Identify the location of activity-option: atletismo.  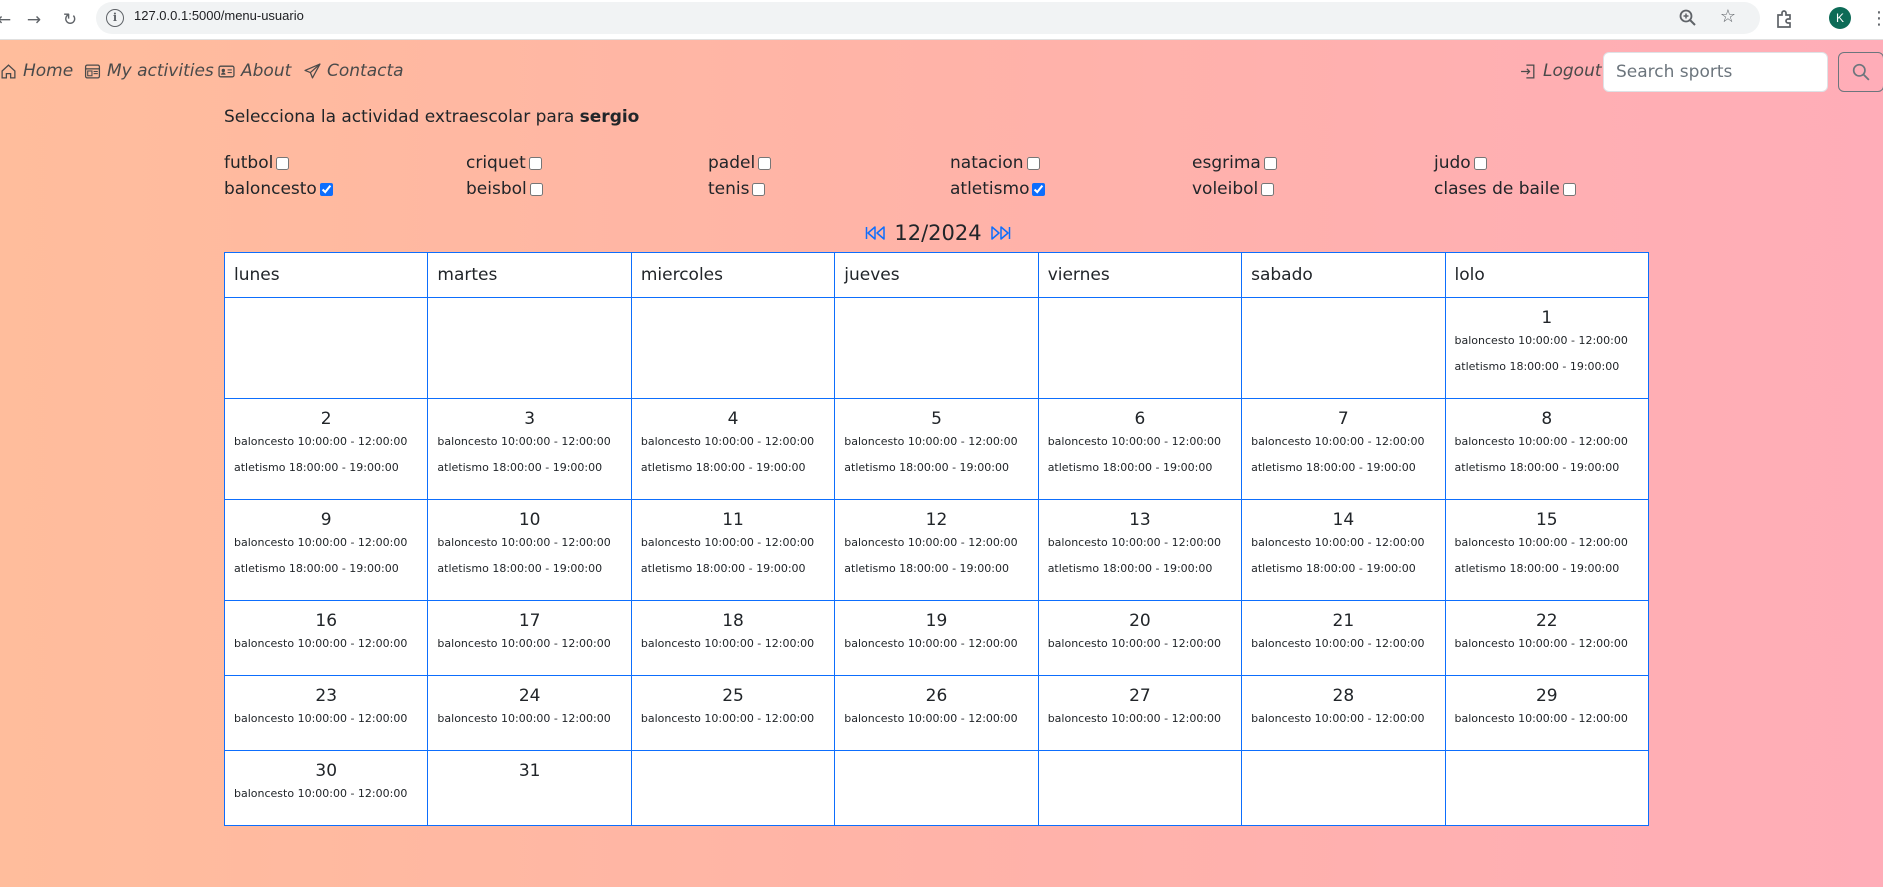
(1071, 189).